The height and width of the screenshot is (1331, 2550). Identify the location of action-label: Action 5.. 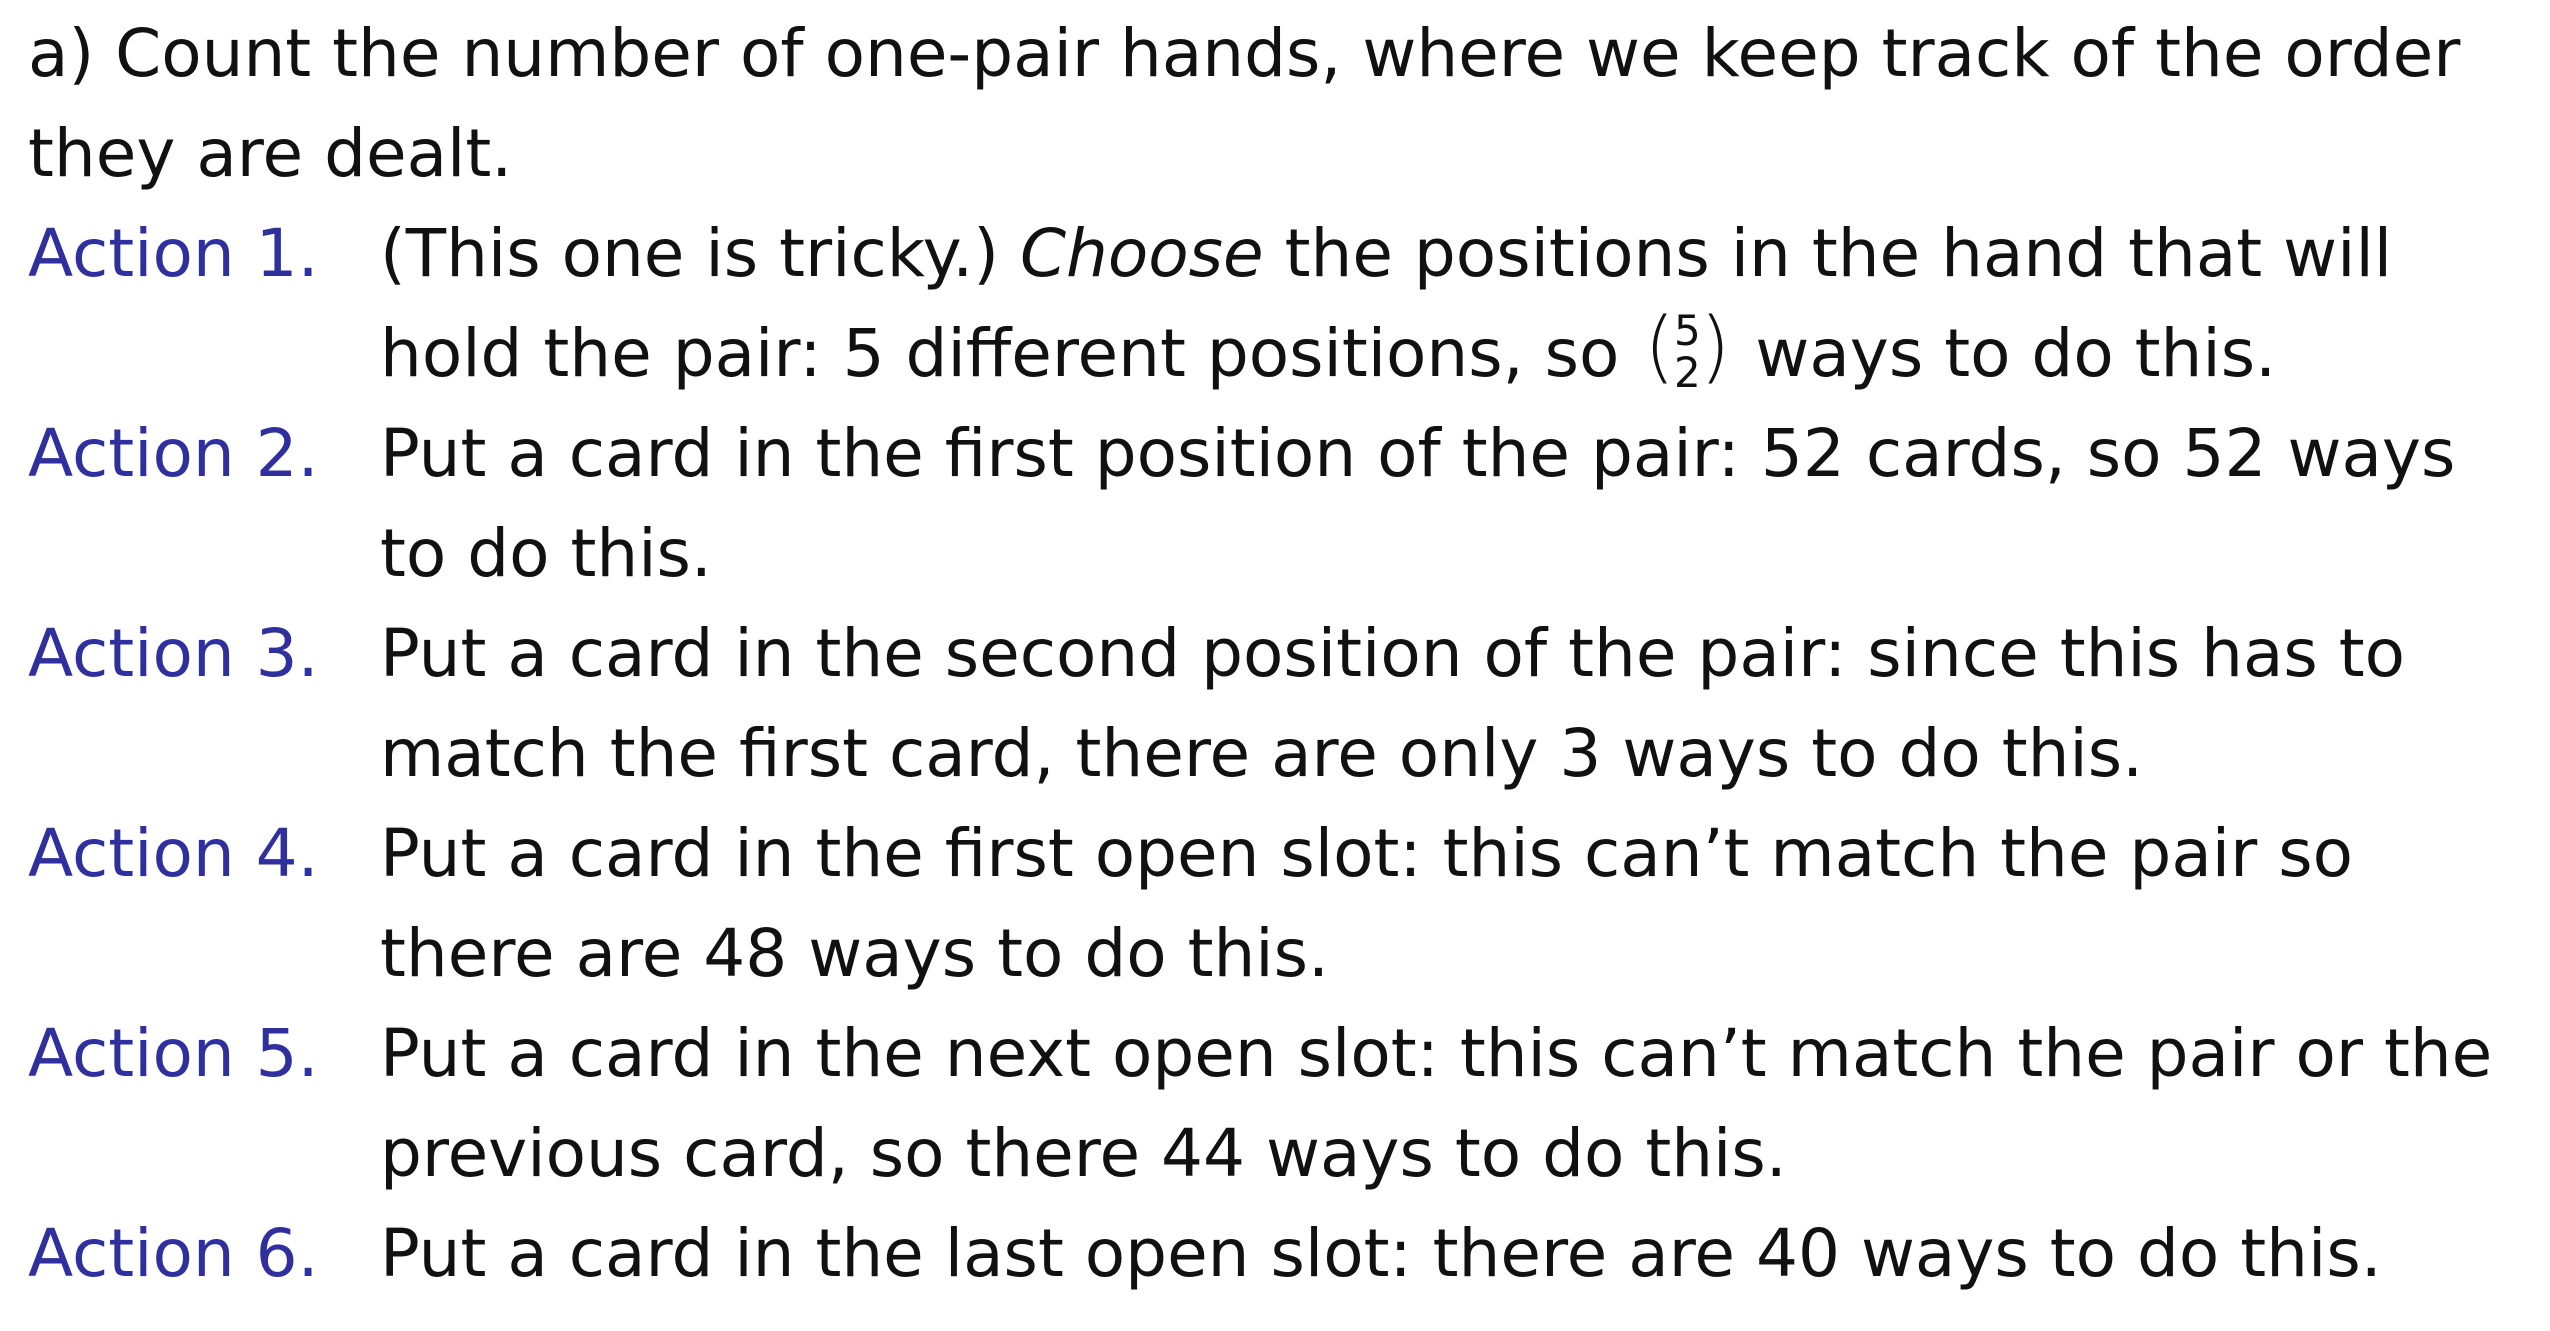
(173, 1053).